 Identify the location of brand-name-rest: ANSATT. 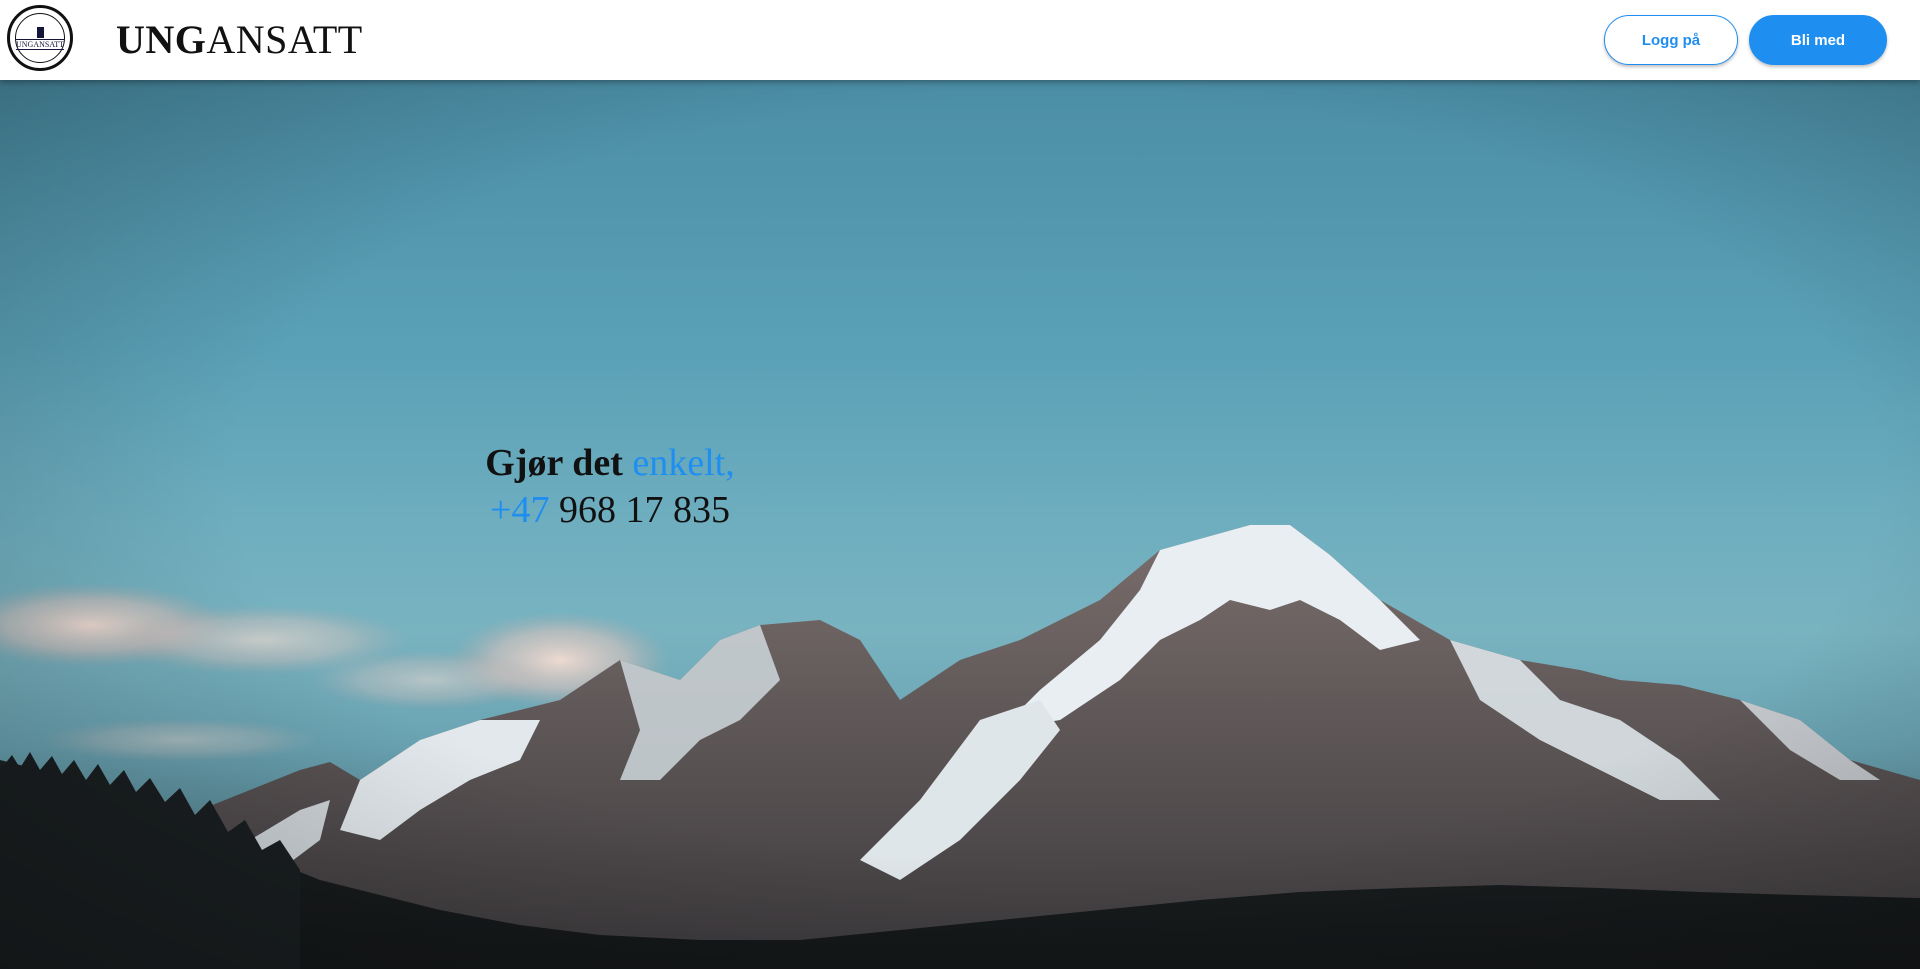
(284, 39).